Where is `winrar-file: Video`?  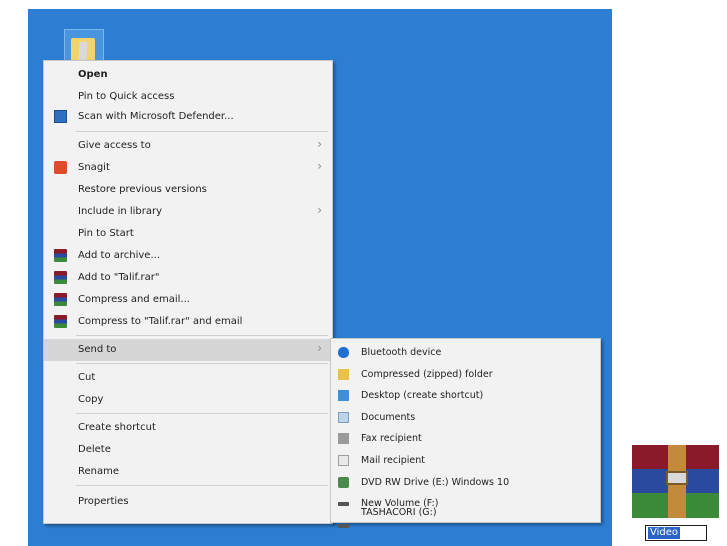 winrar-file: Video is located at coordinates (675, 494).